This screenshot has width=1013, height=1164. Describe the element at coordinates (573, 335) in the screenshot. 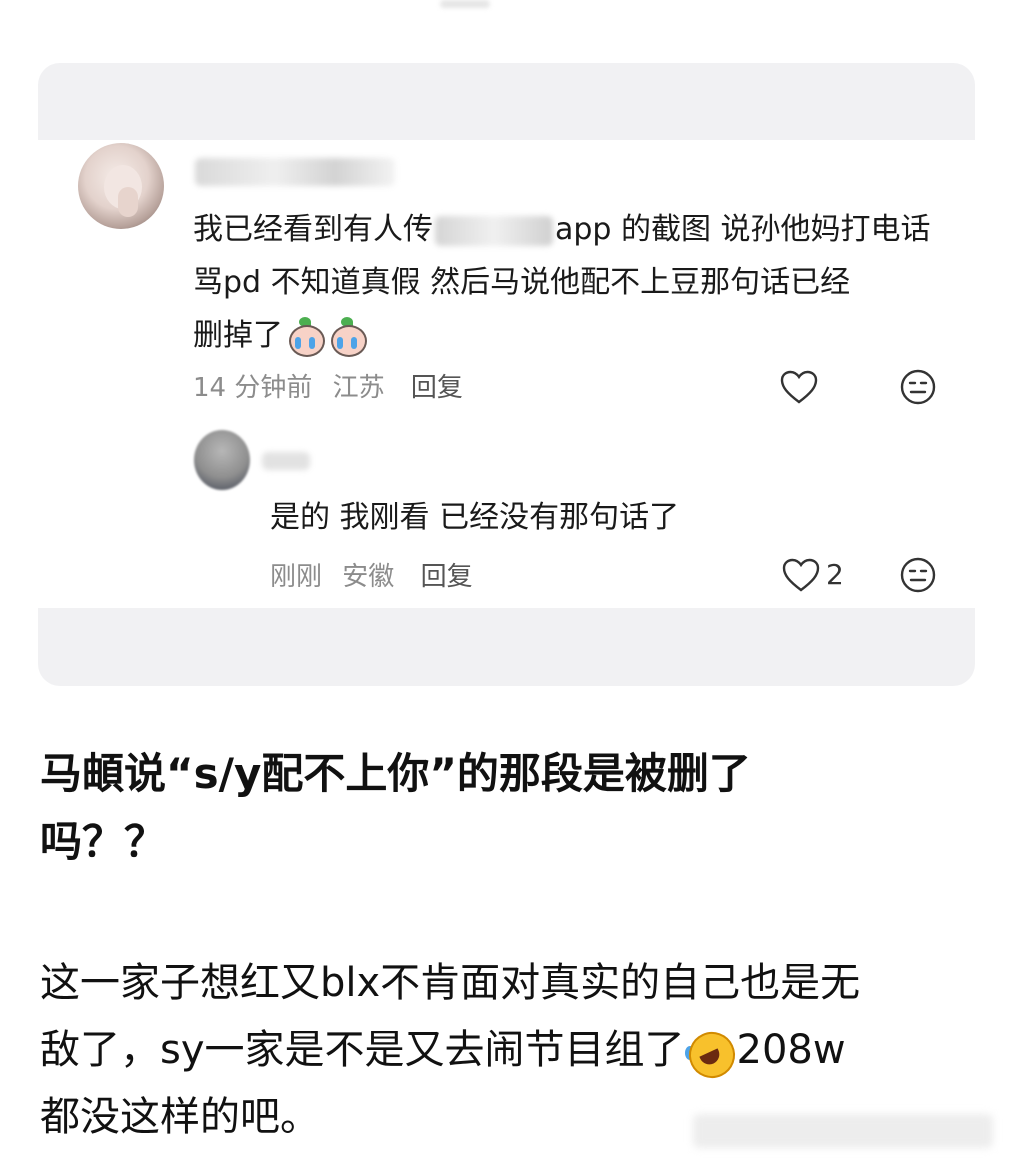

I see `comment-line-3: 删掉了` at that location.